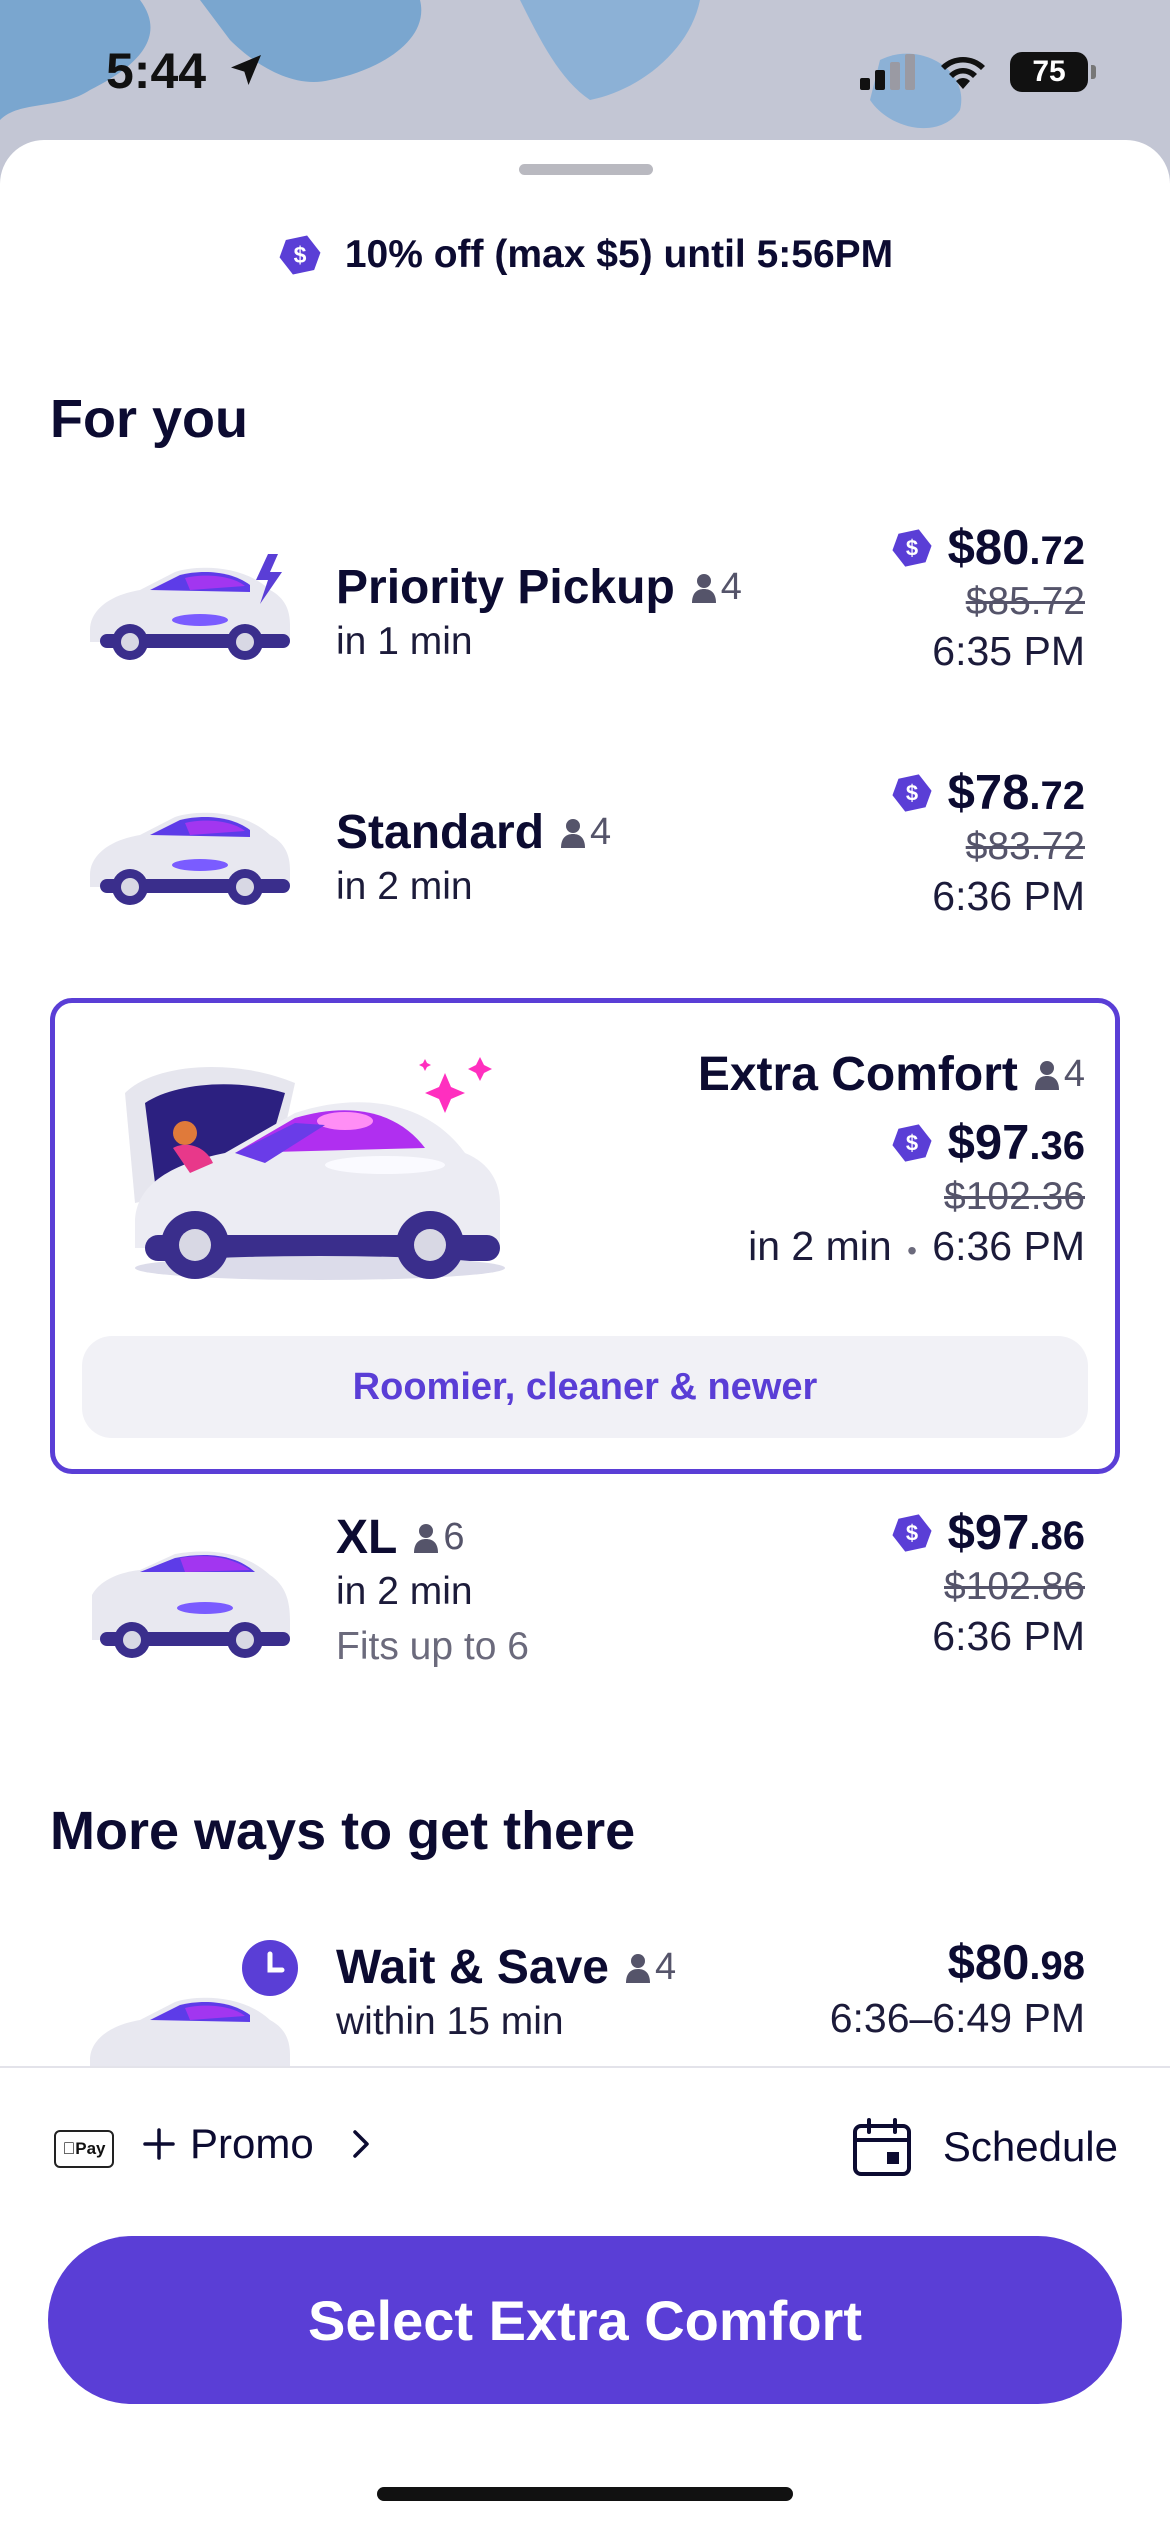 Image resolution: width=1170 pixels, height=2532 pixels. Describe the element at coordinates (191, 1604) in the screenshot. I see `car-xl-icon` at that location.